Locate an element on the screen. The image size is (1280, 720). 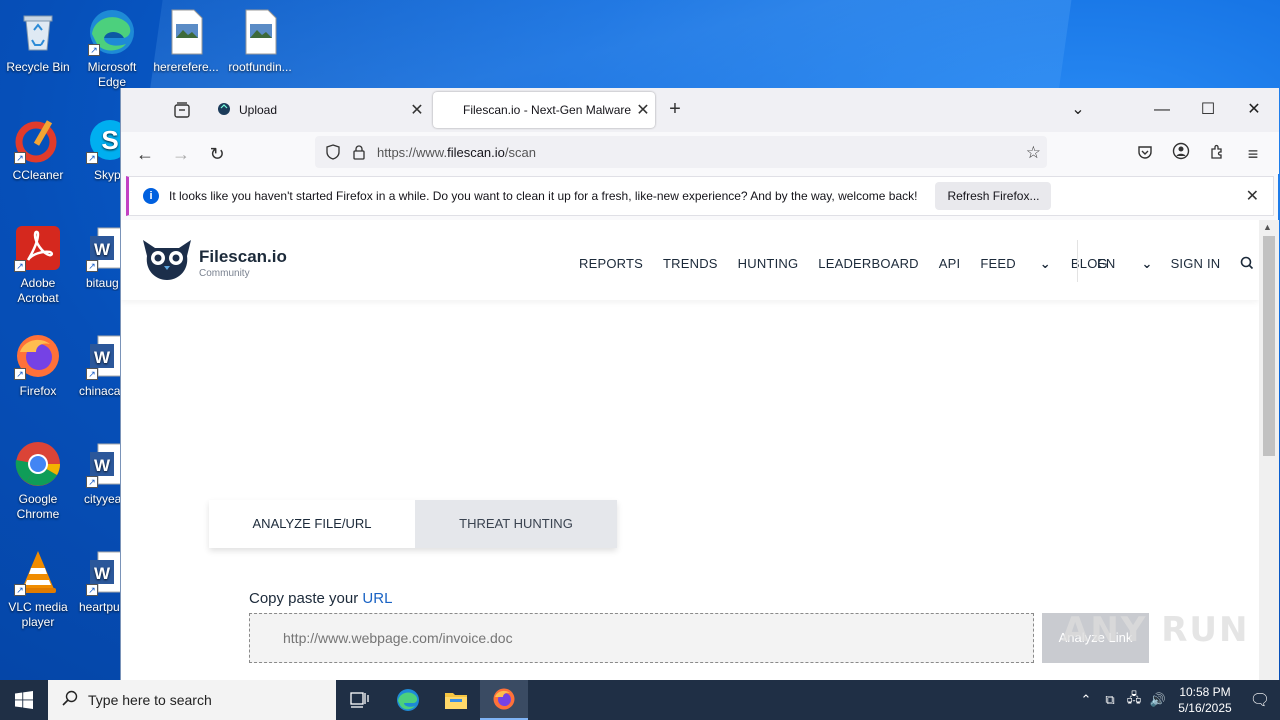
url-input is located at coordinates (641, 638).